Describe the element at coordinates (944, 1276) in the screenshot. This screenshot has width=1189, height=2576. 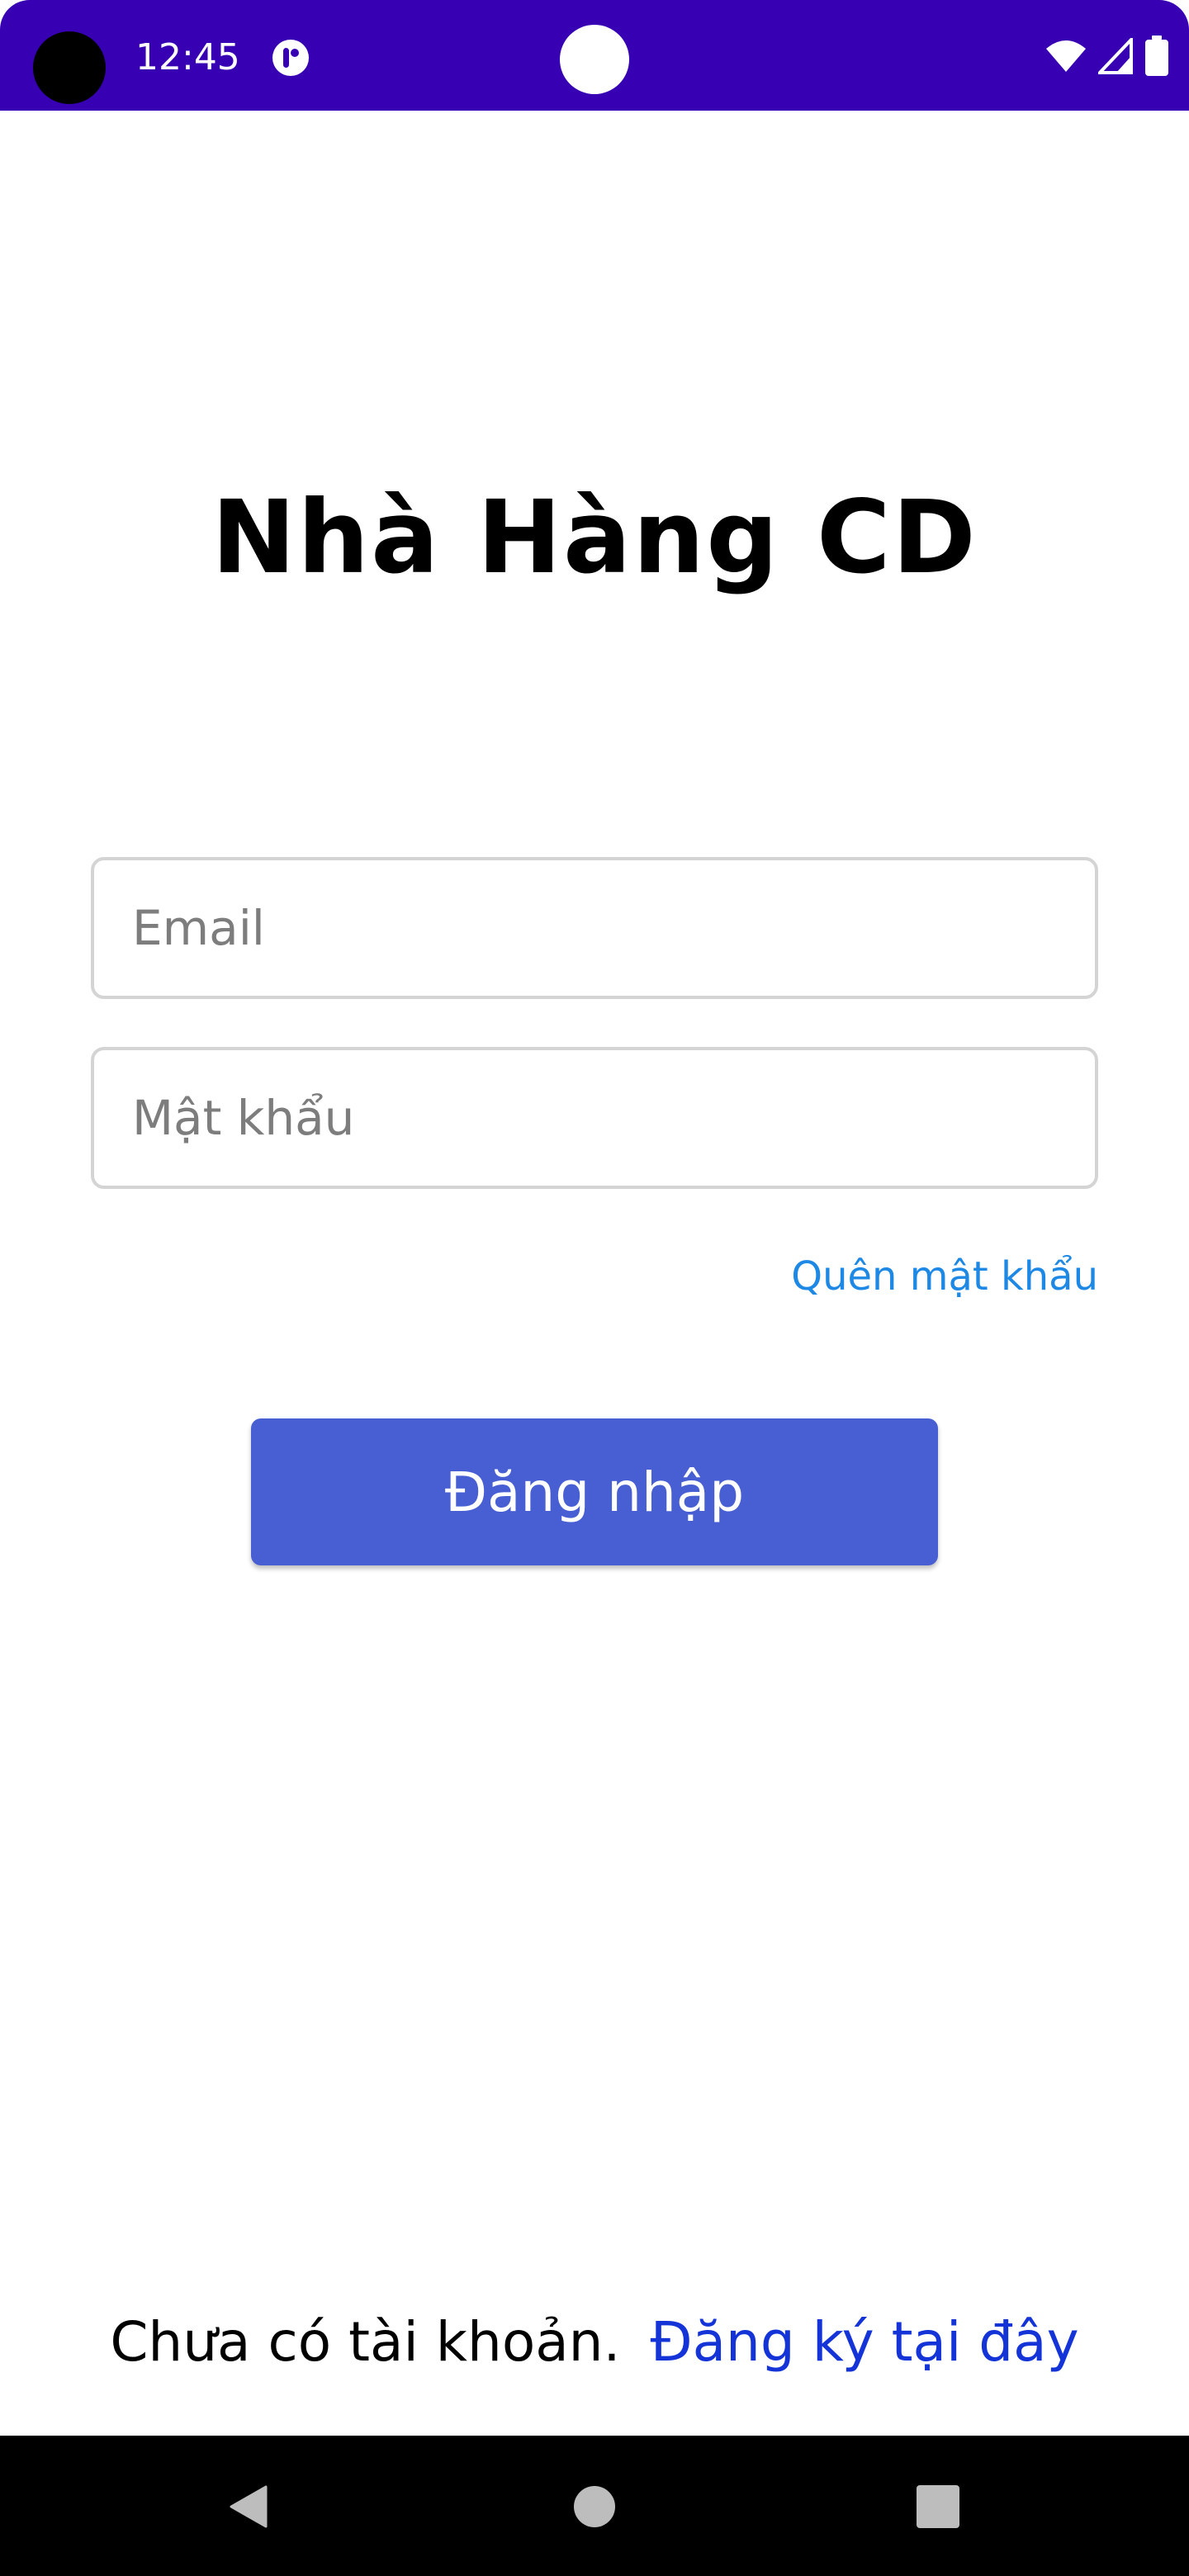
I see `forgot-password-link: Quên mật khẩu` at that location.